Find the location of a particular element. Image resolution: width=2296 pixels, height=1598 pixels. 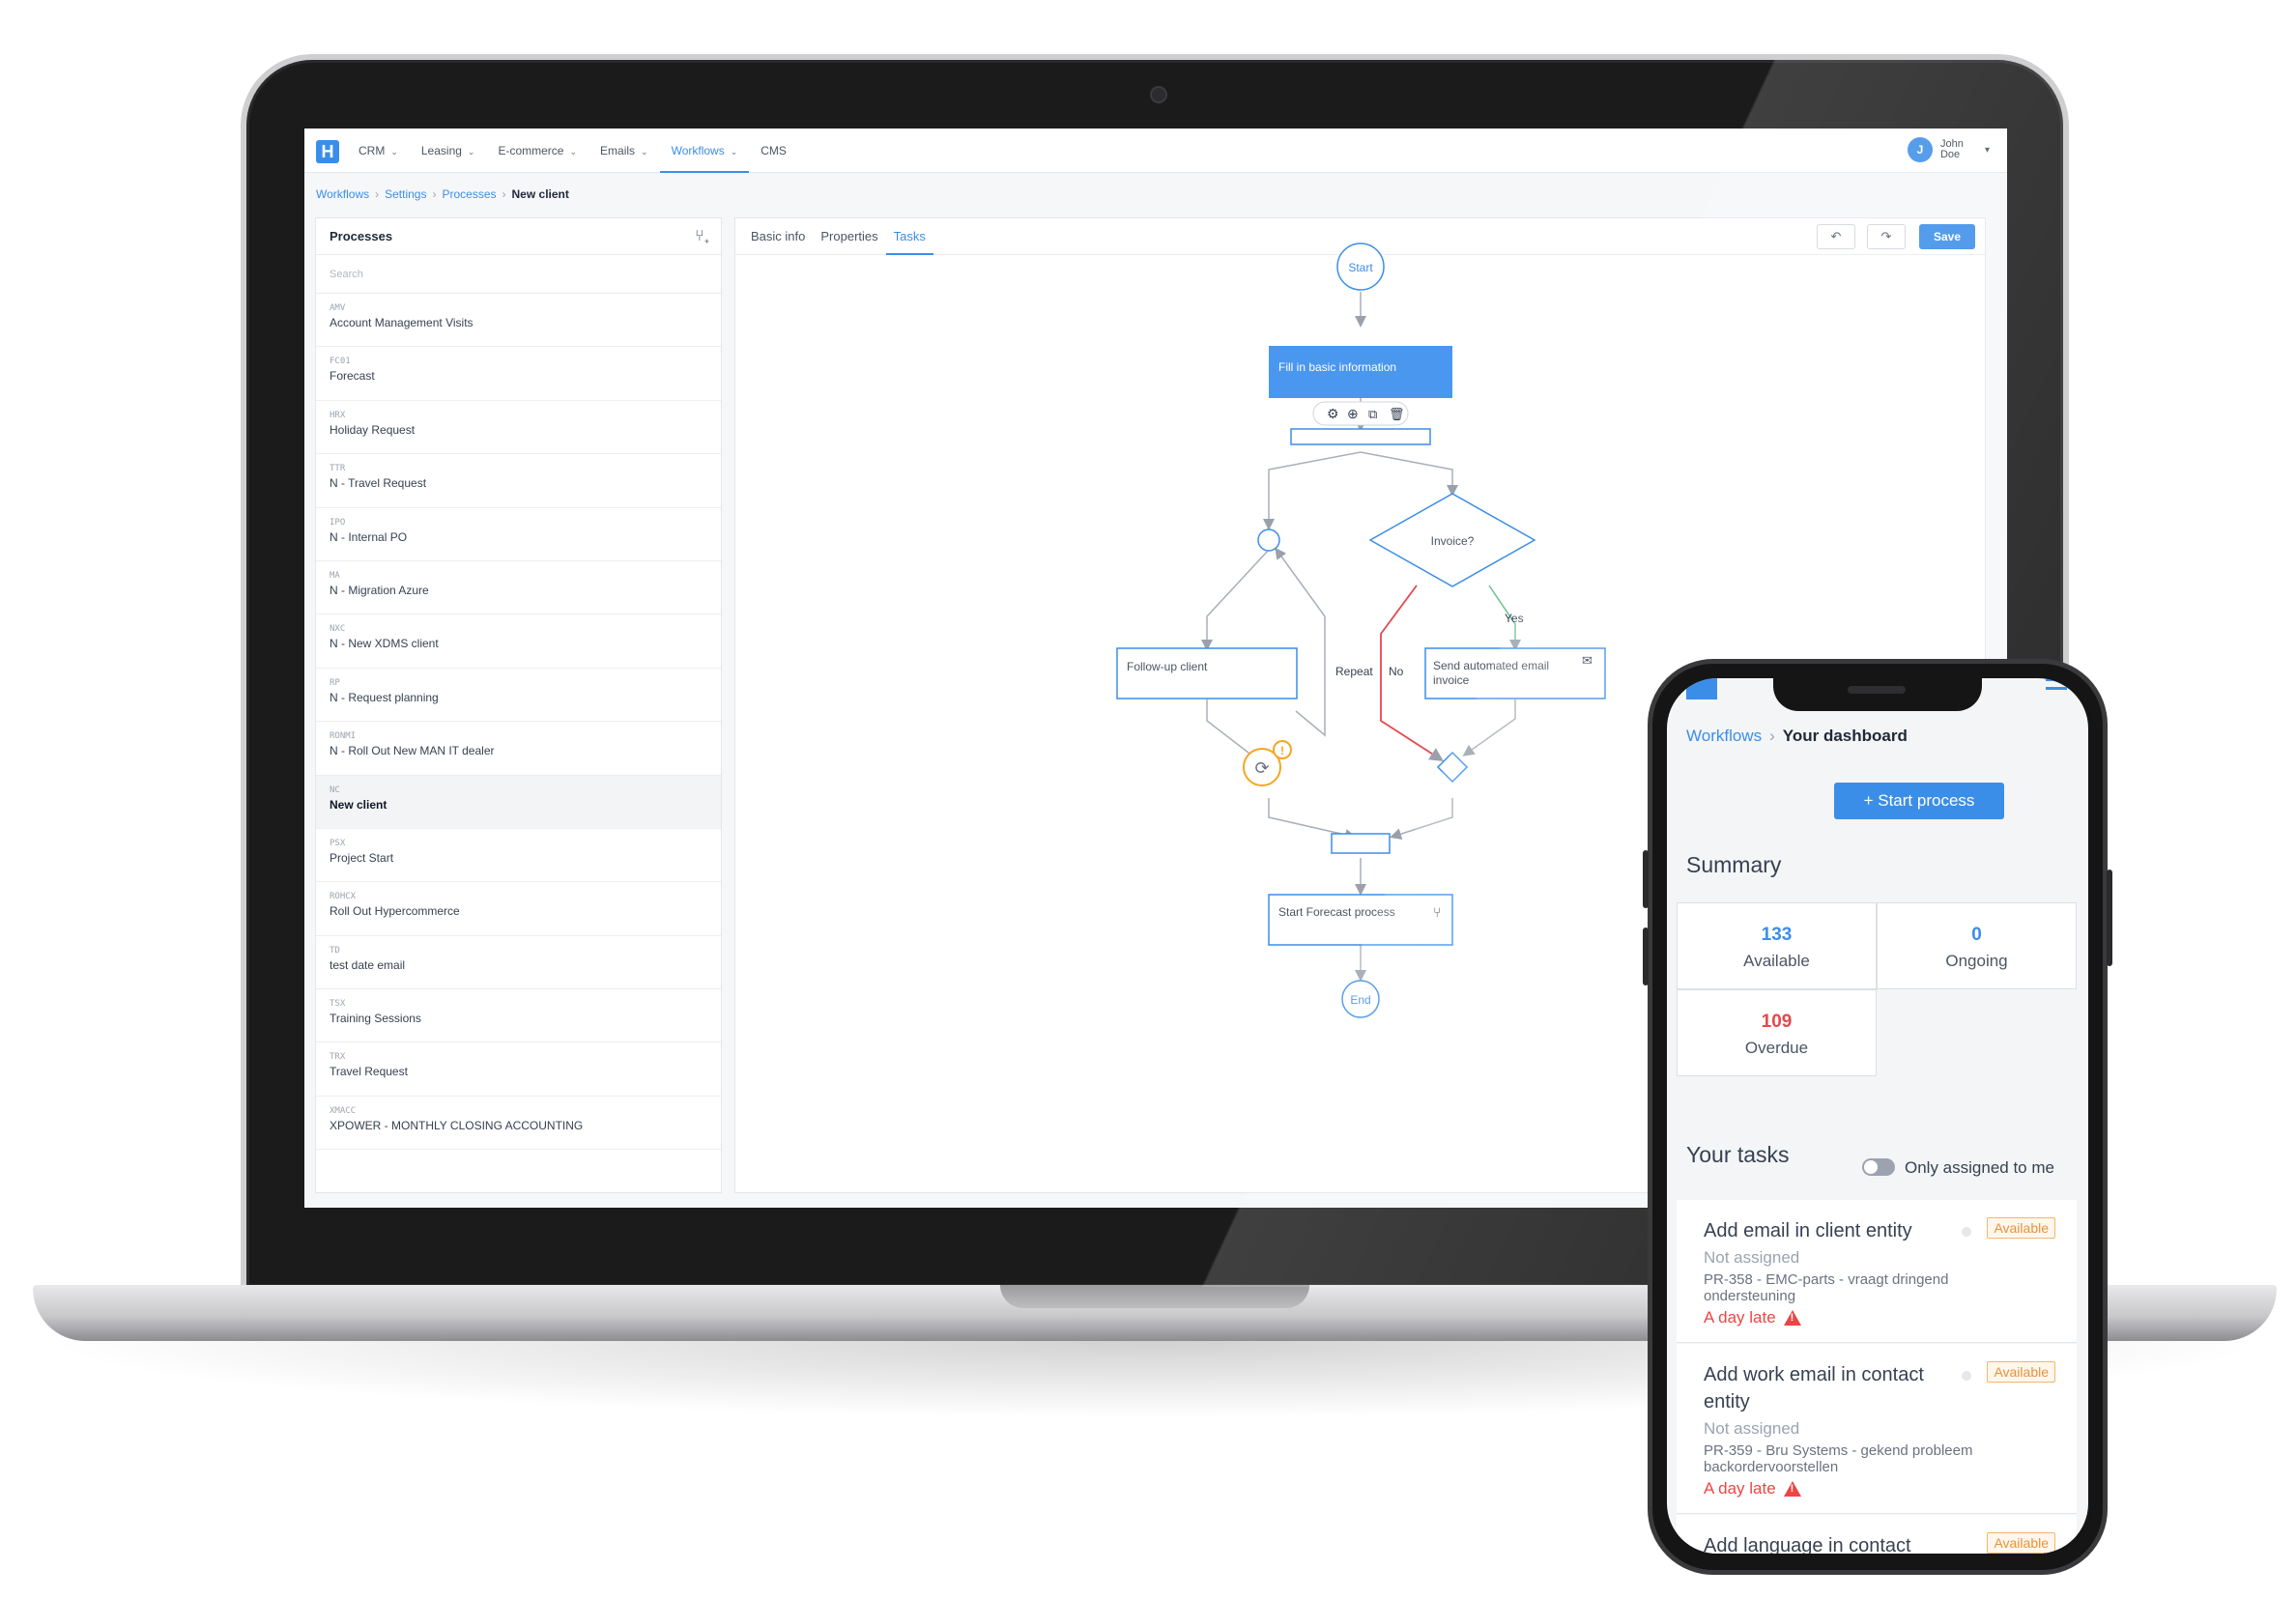

process-name: New client is located at coordinates (358, 804).